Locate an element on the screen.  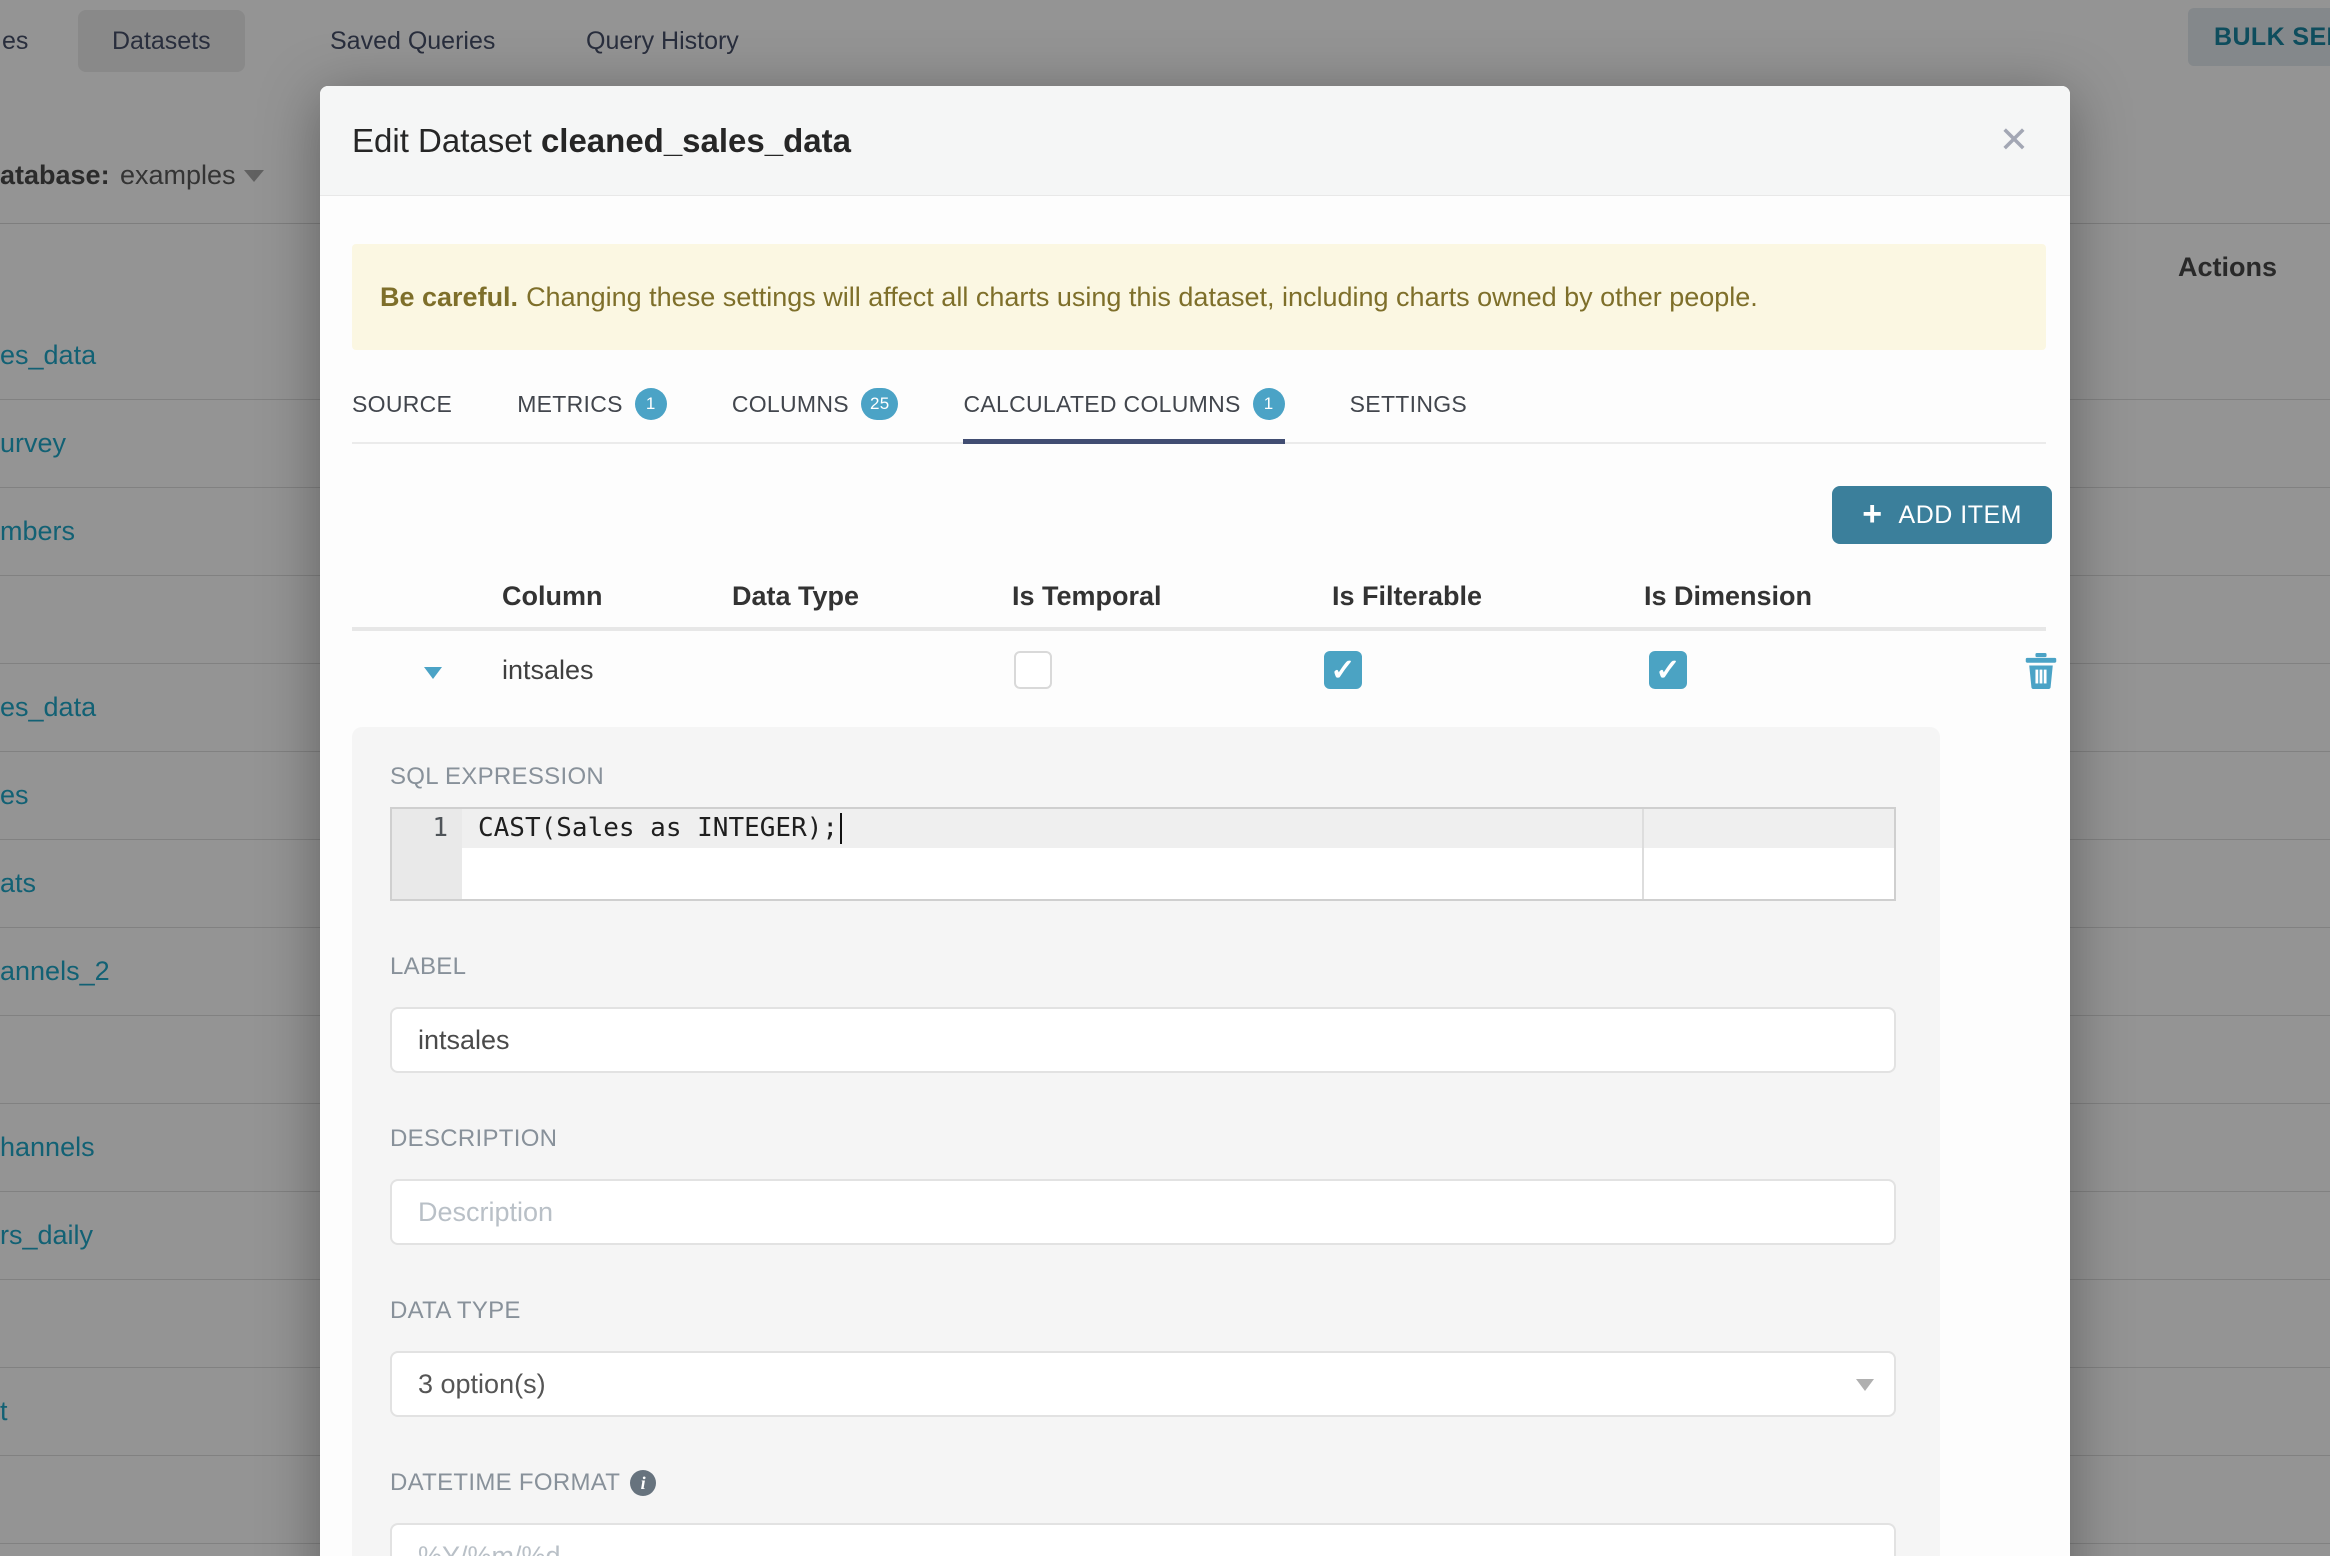
datetime-format-field-label: DATETIME FORMAT i is located at coordinates (1145, 1483).